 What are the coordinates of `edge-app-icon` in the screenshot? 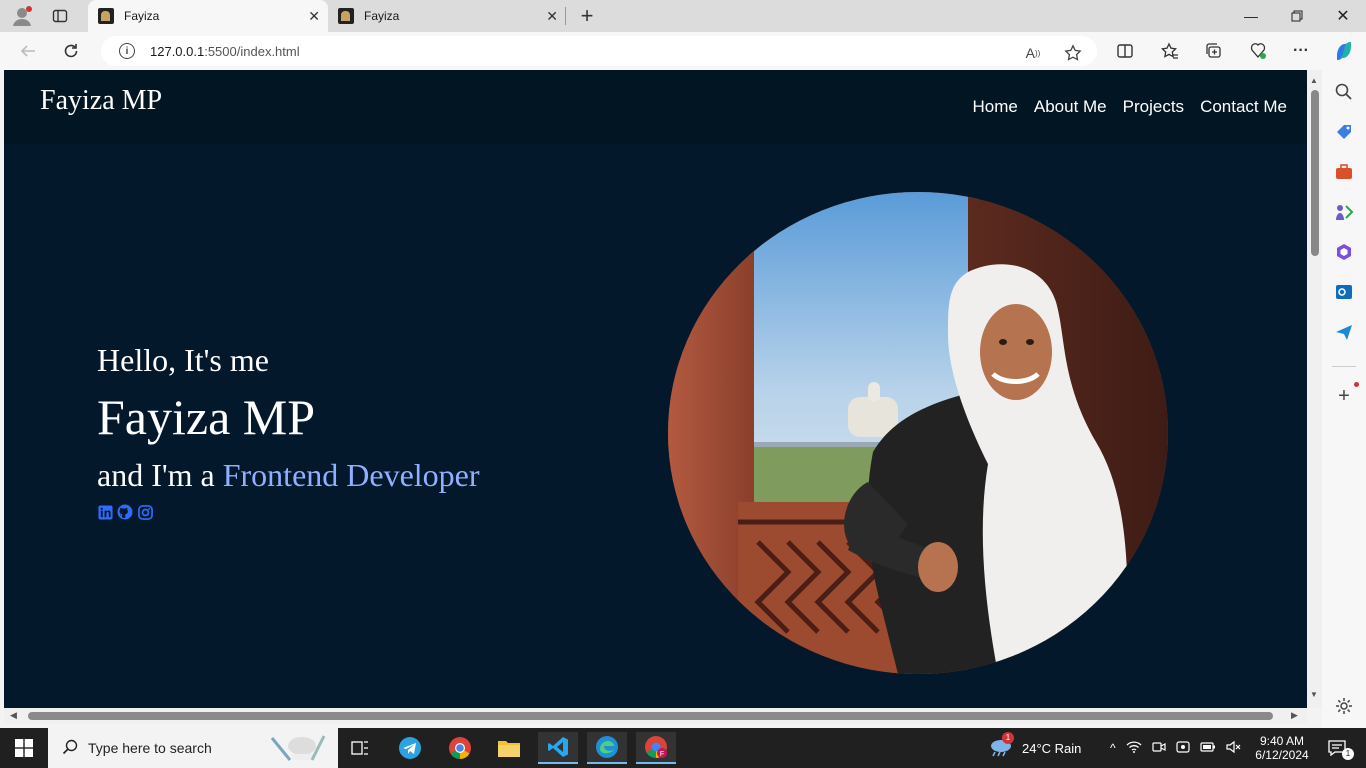 It's located at (607, 748).